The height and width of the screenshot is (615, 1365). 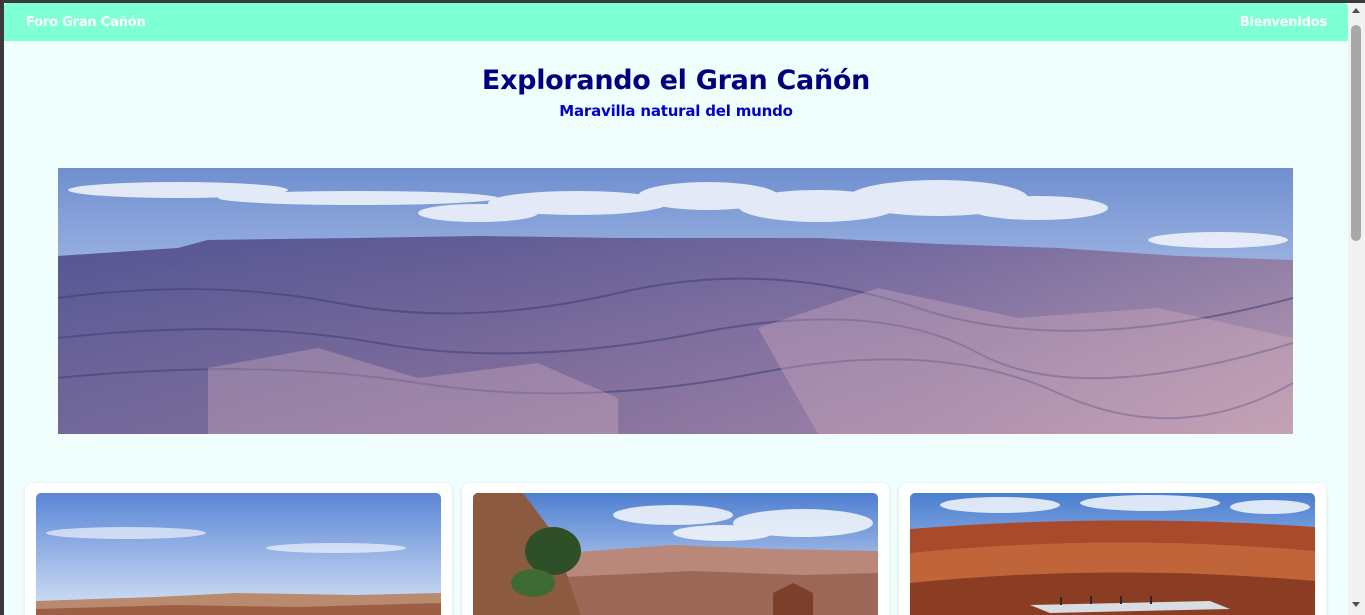 What do you see at coordinates (1112, 554) in the screenshot?
I see `canyon-skywalk-view-image` at bounding box center [1112, 554].